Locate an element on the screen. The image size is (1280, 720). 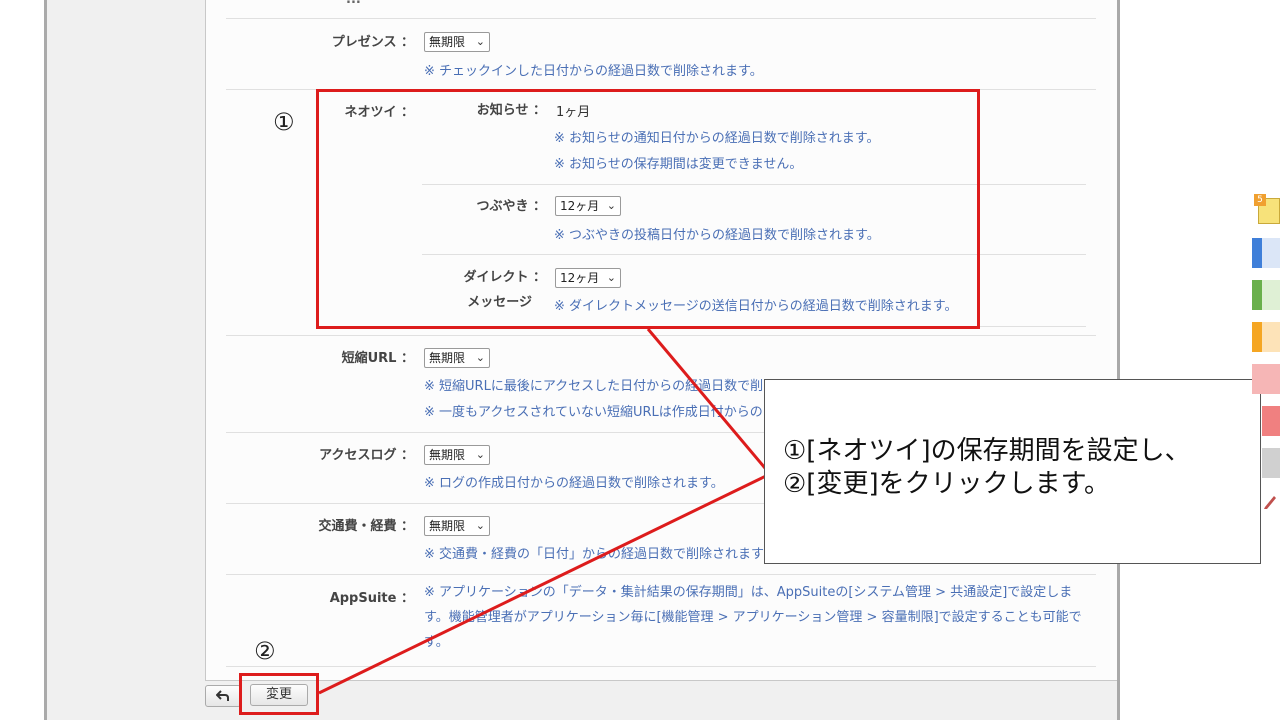
pencil-icon is located at coordinates (1270, 501).